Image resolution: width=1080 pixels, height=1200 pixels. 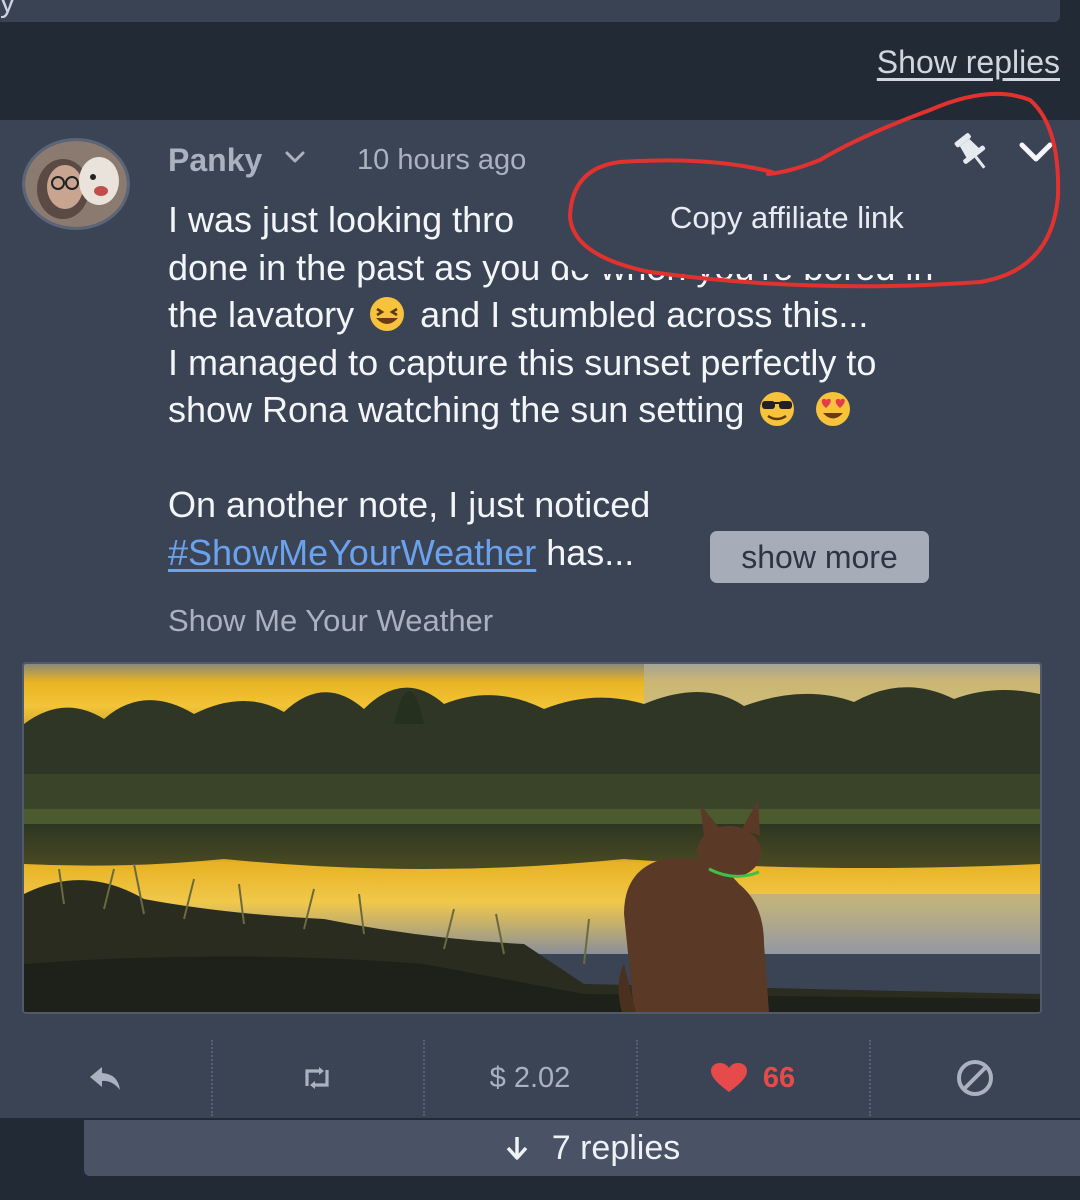 What do you see at coordinates (76, 184) in the screenshot?
I see `author-avatar` at bounding box center [76, 184].